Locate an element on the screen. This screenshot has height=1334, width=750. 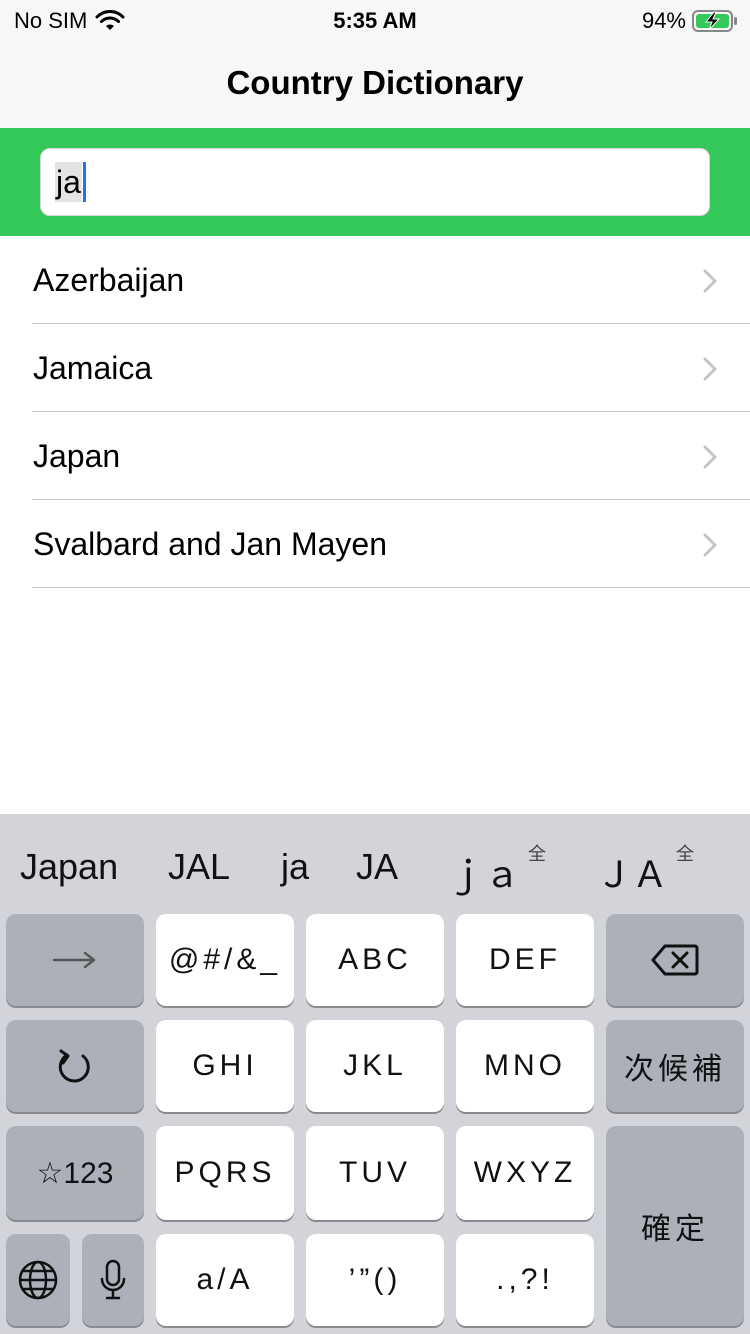
punctuation-key: .,?! is located at coordinates (525, 1280).